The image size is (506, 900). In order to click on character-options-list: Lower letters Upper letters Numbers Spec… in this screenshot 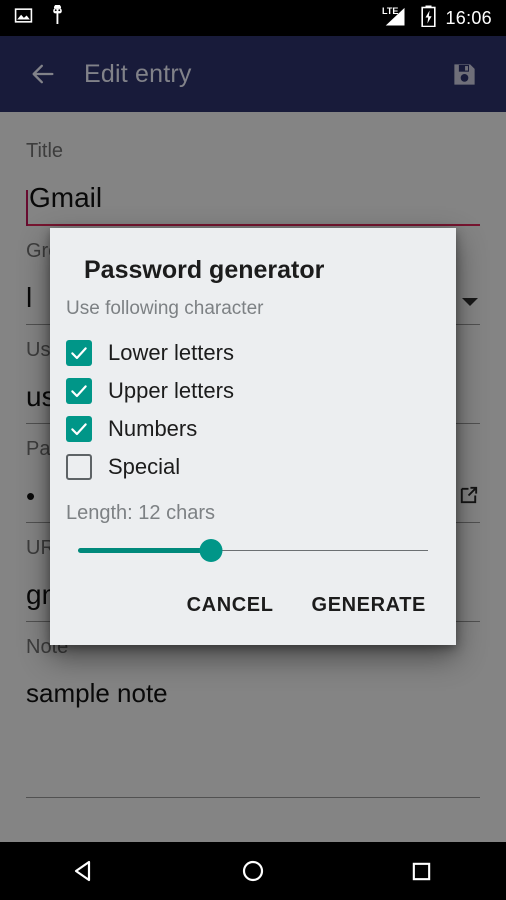, I will do `click(253, 405)`.